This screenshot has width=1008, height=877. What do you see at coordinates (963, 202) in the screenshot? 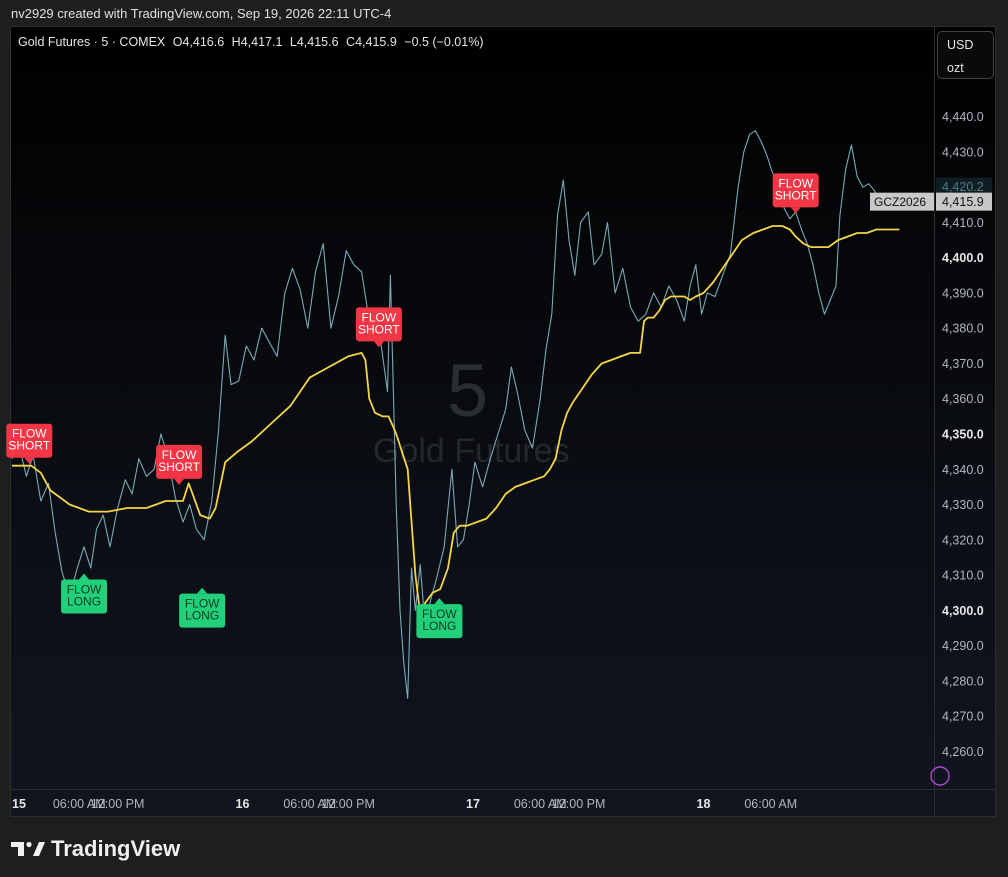
I see `last-price-label: 4,415.9` at bounding box center [963, 202].